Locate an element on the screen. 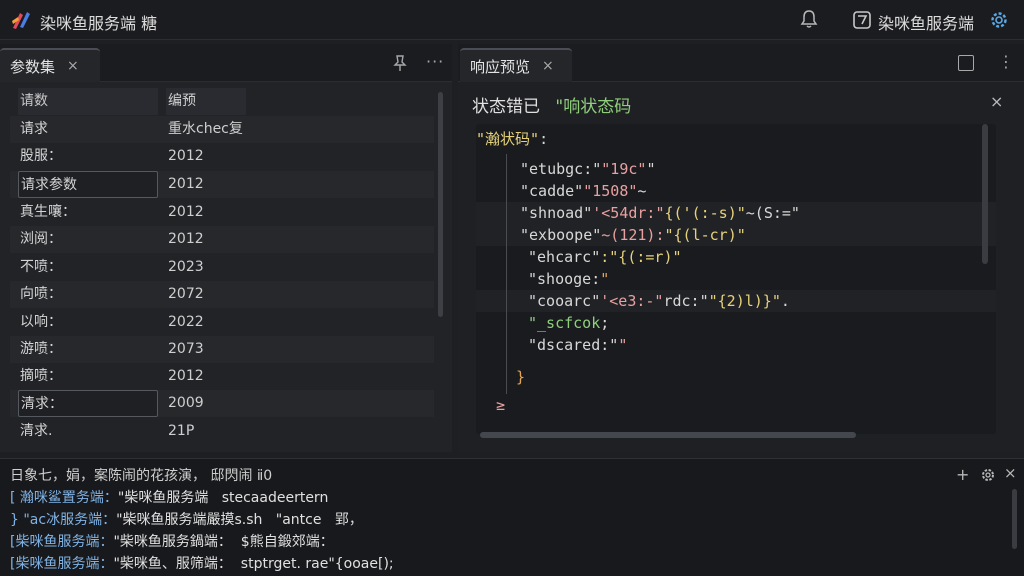  log-line: [柴咪鱼服务端："柴咪鱼、服筛端： stptrget. rae"{ooae[); is located at coordinates (202, 564).